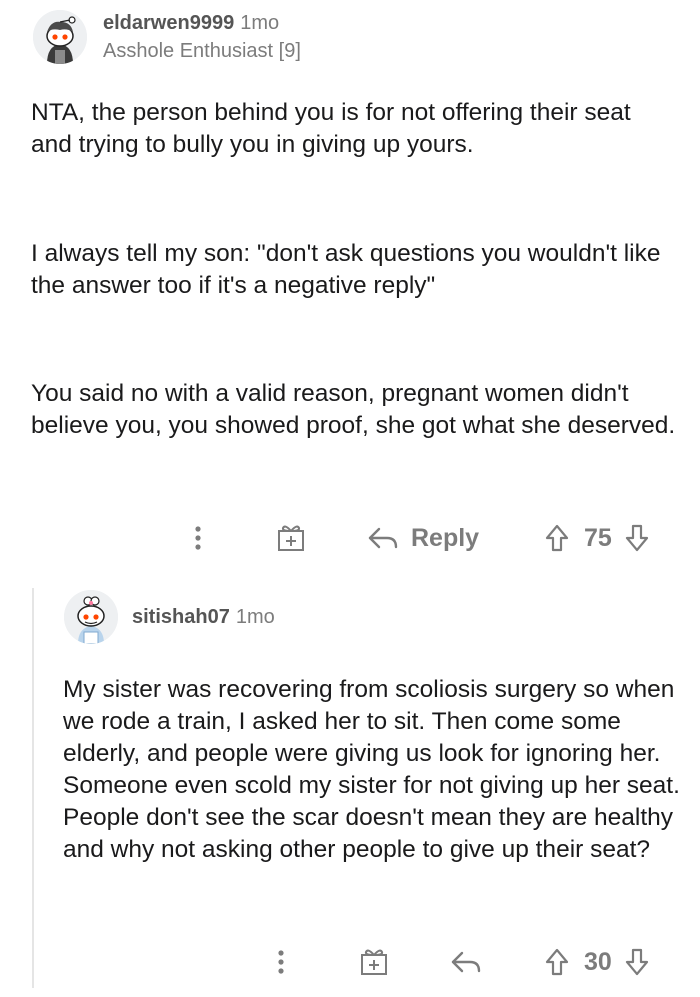 The image size is (700, 997). I want to click on comment-actions: Reply 75, so click(350, 538).